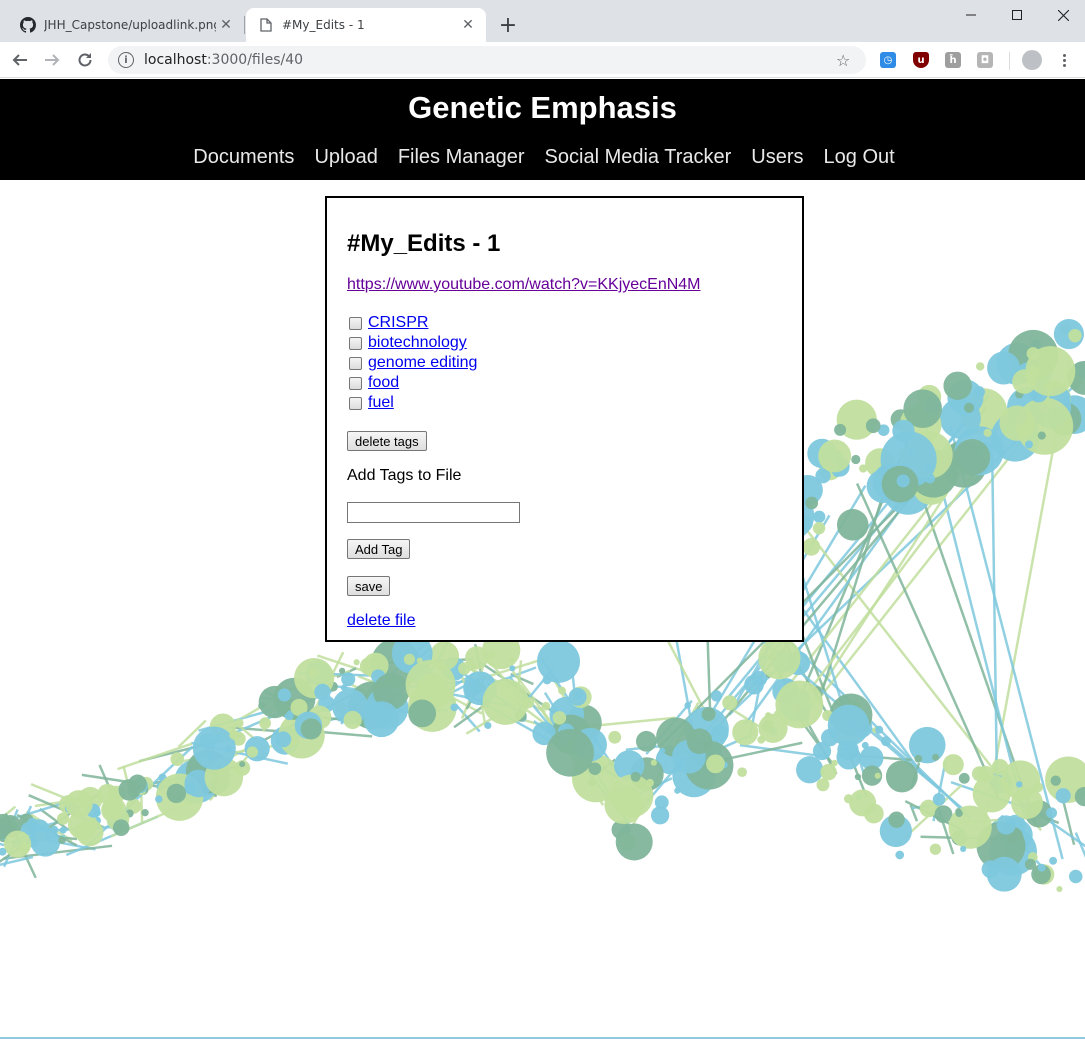  Describe the element at coordinates (1064, 60) in the screenshot. I see `browser-menu-icon` at that location.